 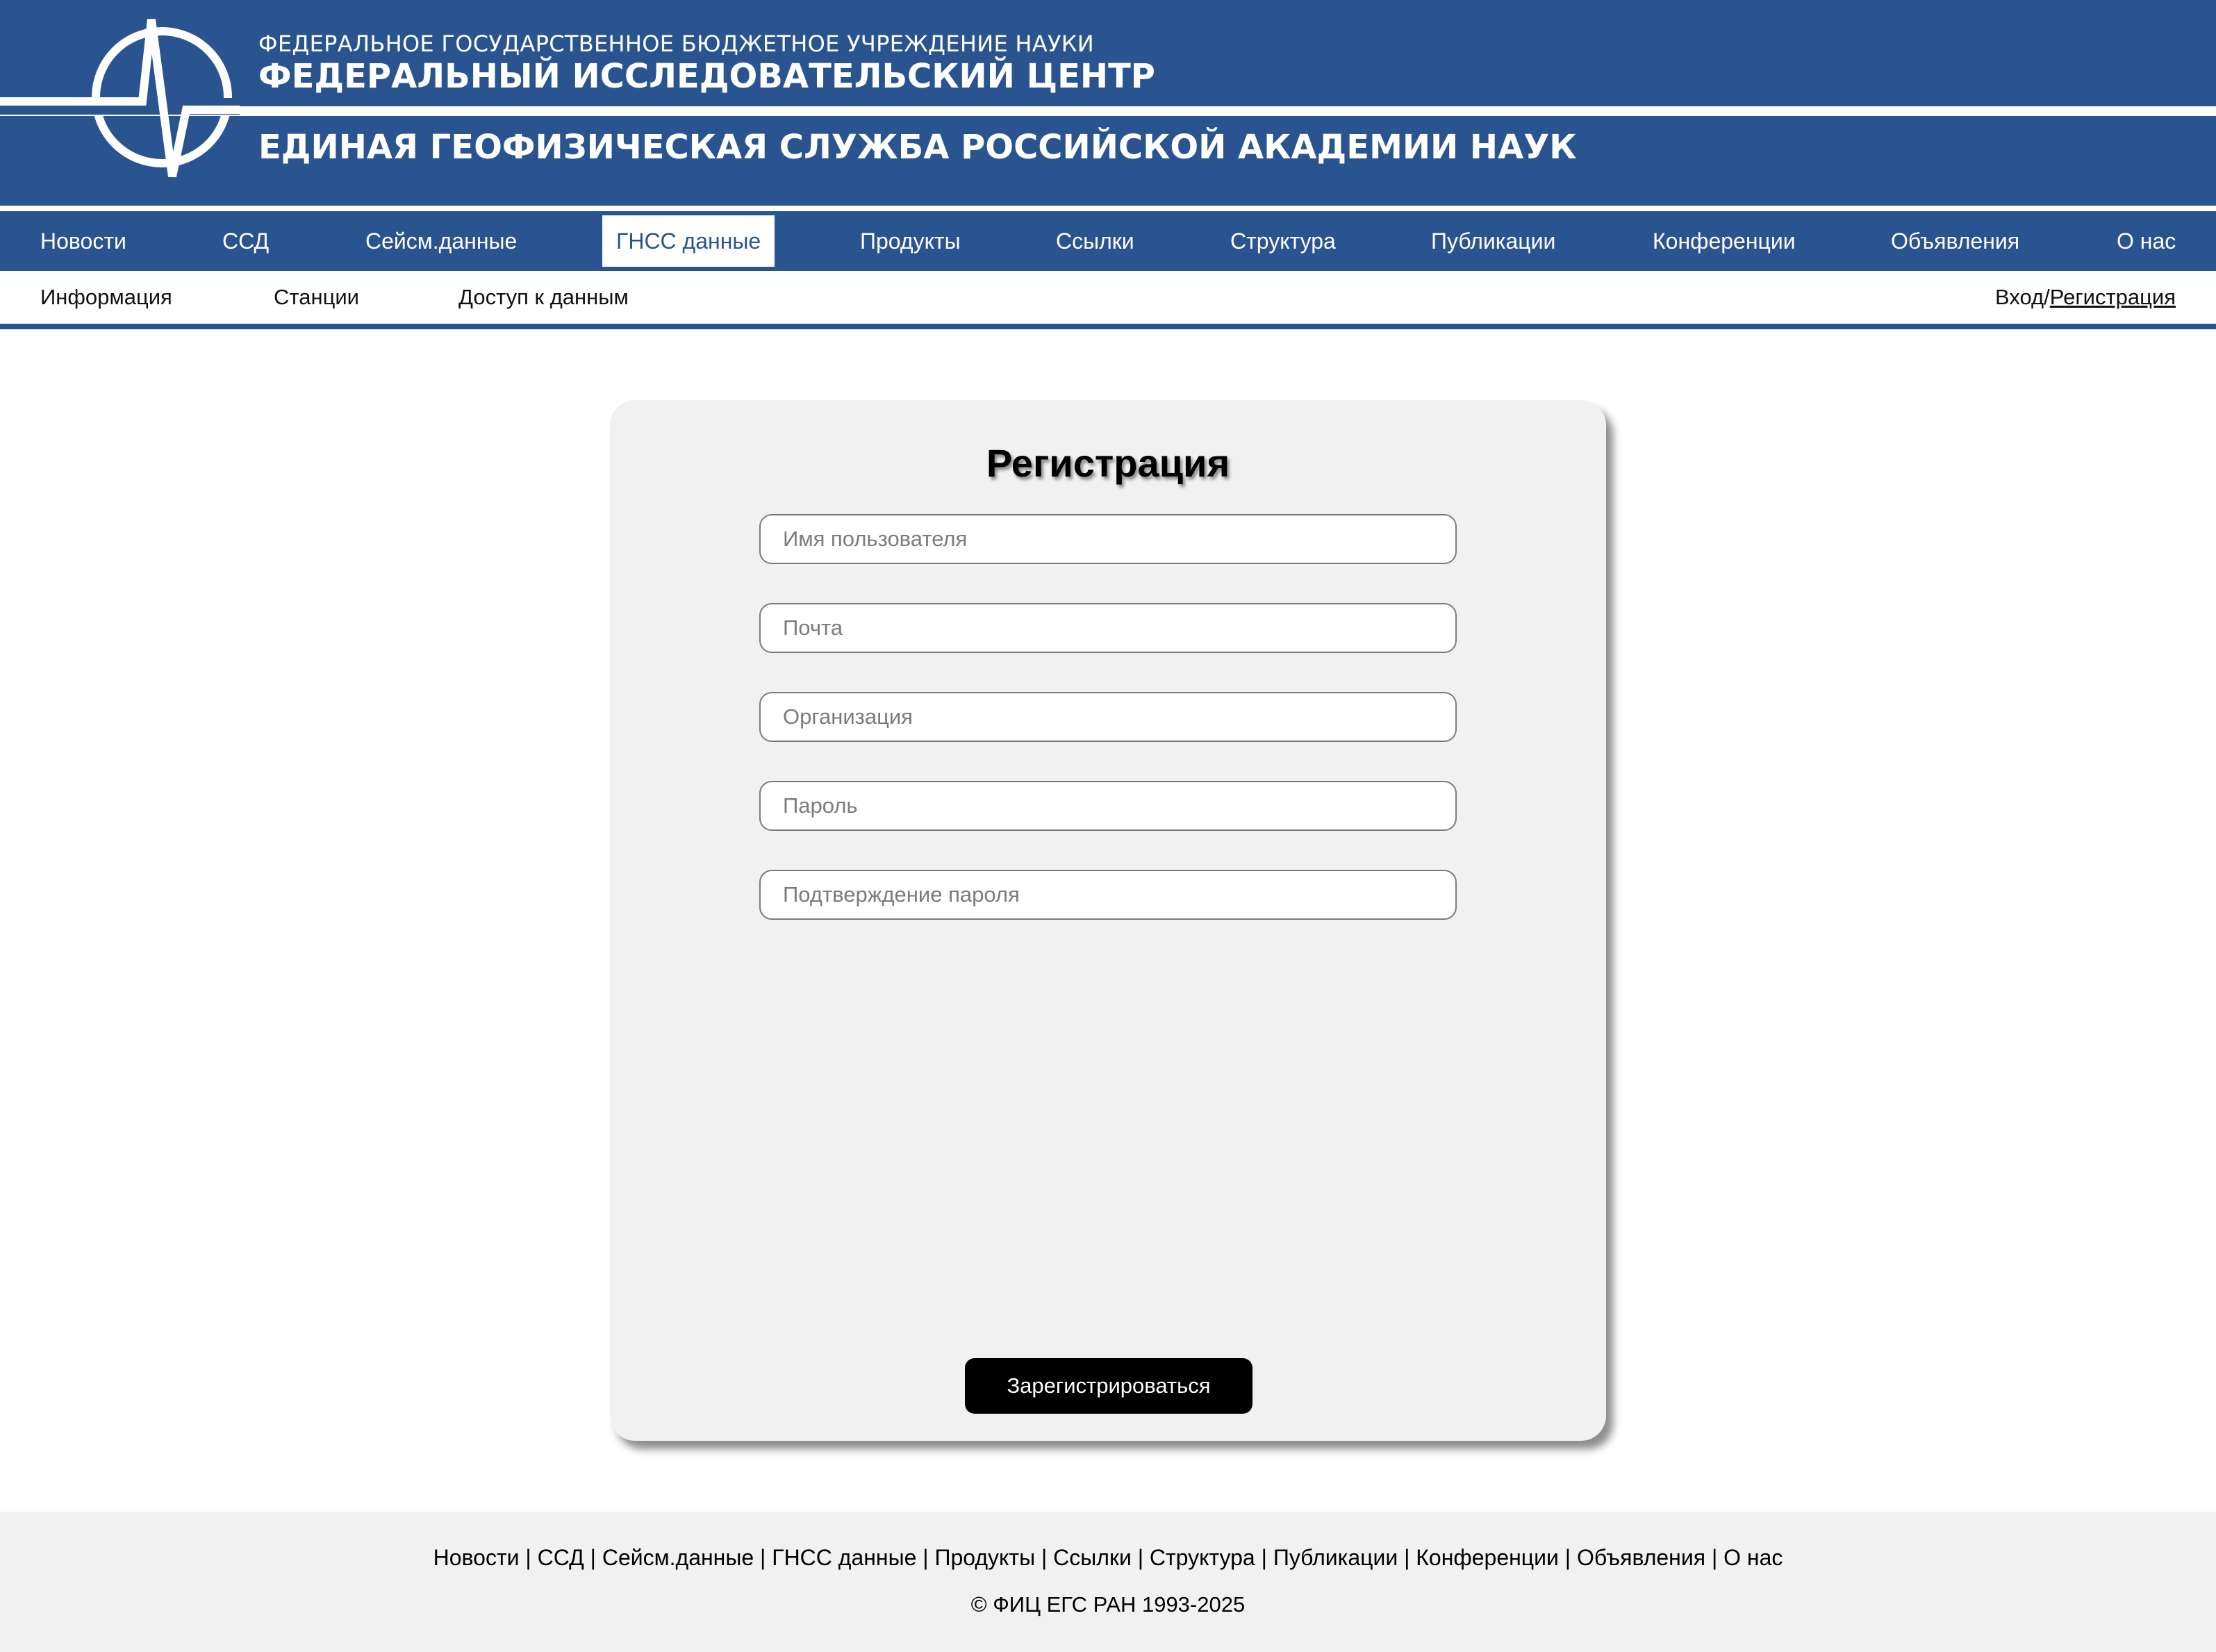 I want to click on password-confirm-input, so click(x=1108, y=895).